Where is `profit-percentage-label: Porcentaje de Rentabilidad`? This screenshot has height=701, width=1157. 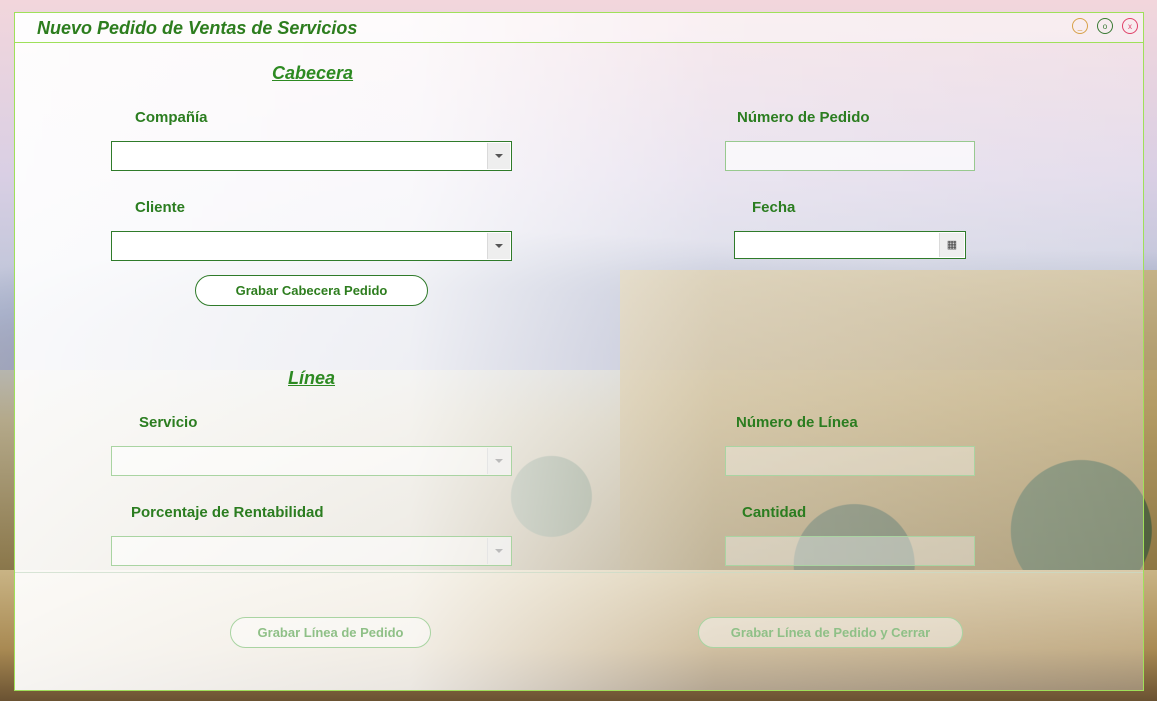
profit-percentage-label: Porcentaje de Rentabilidad is located at coordinates (227, 512).